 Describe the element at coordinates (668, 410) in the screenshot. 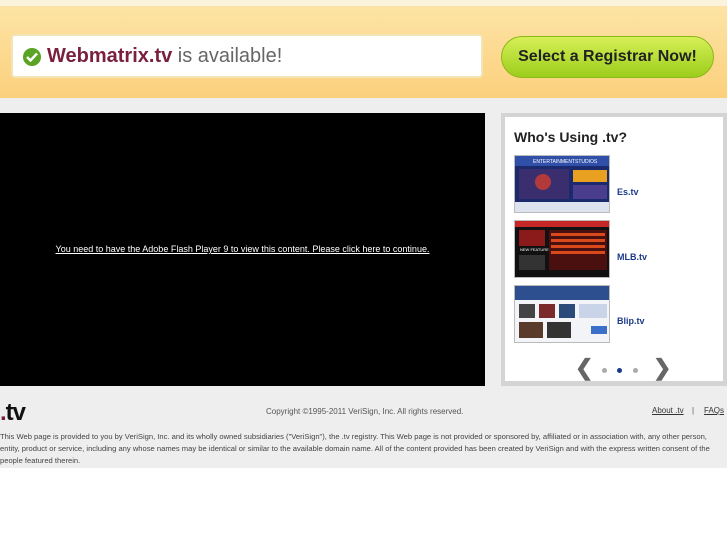

I see `about-tv-link: About .tv` at that location.